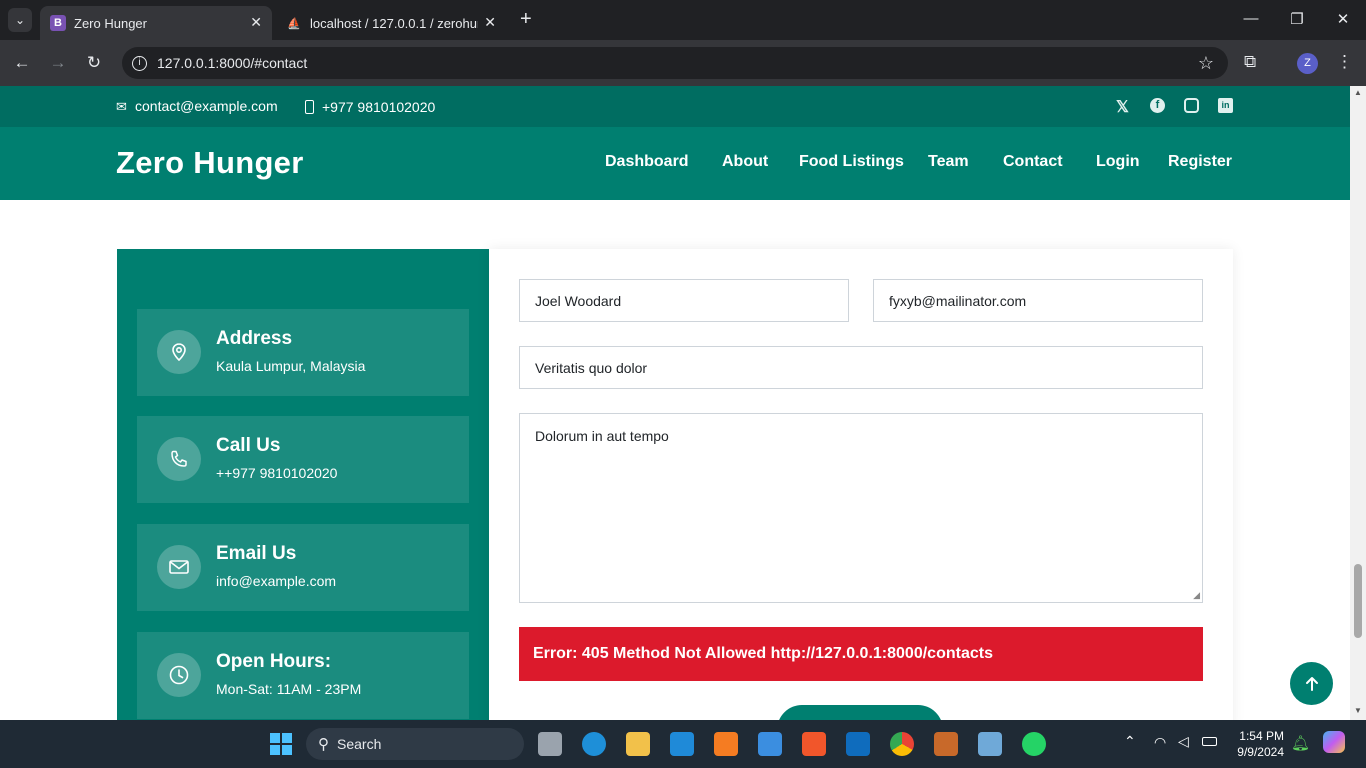  Describe the element at coordinates (814, 744) in the screenshot. I see `brave-icon` at that location.